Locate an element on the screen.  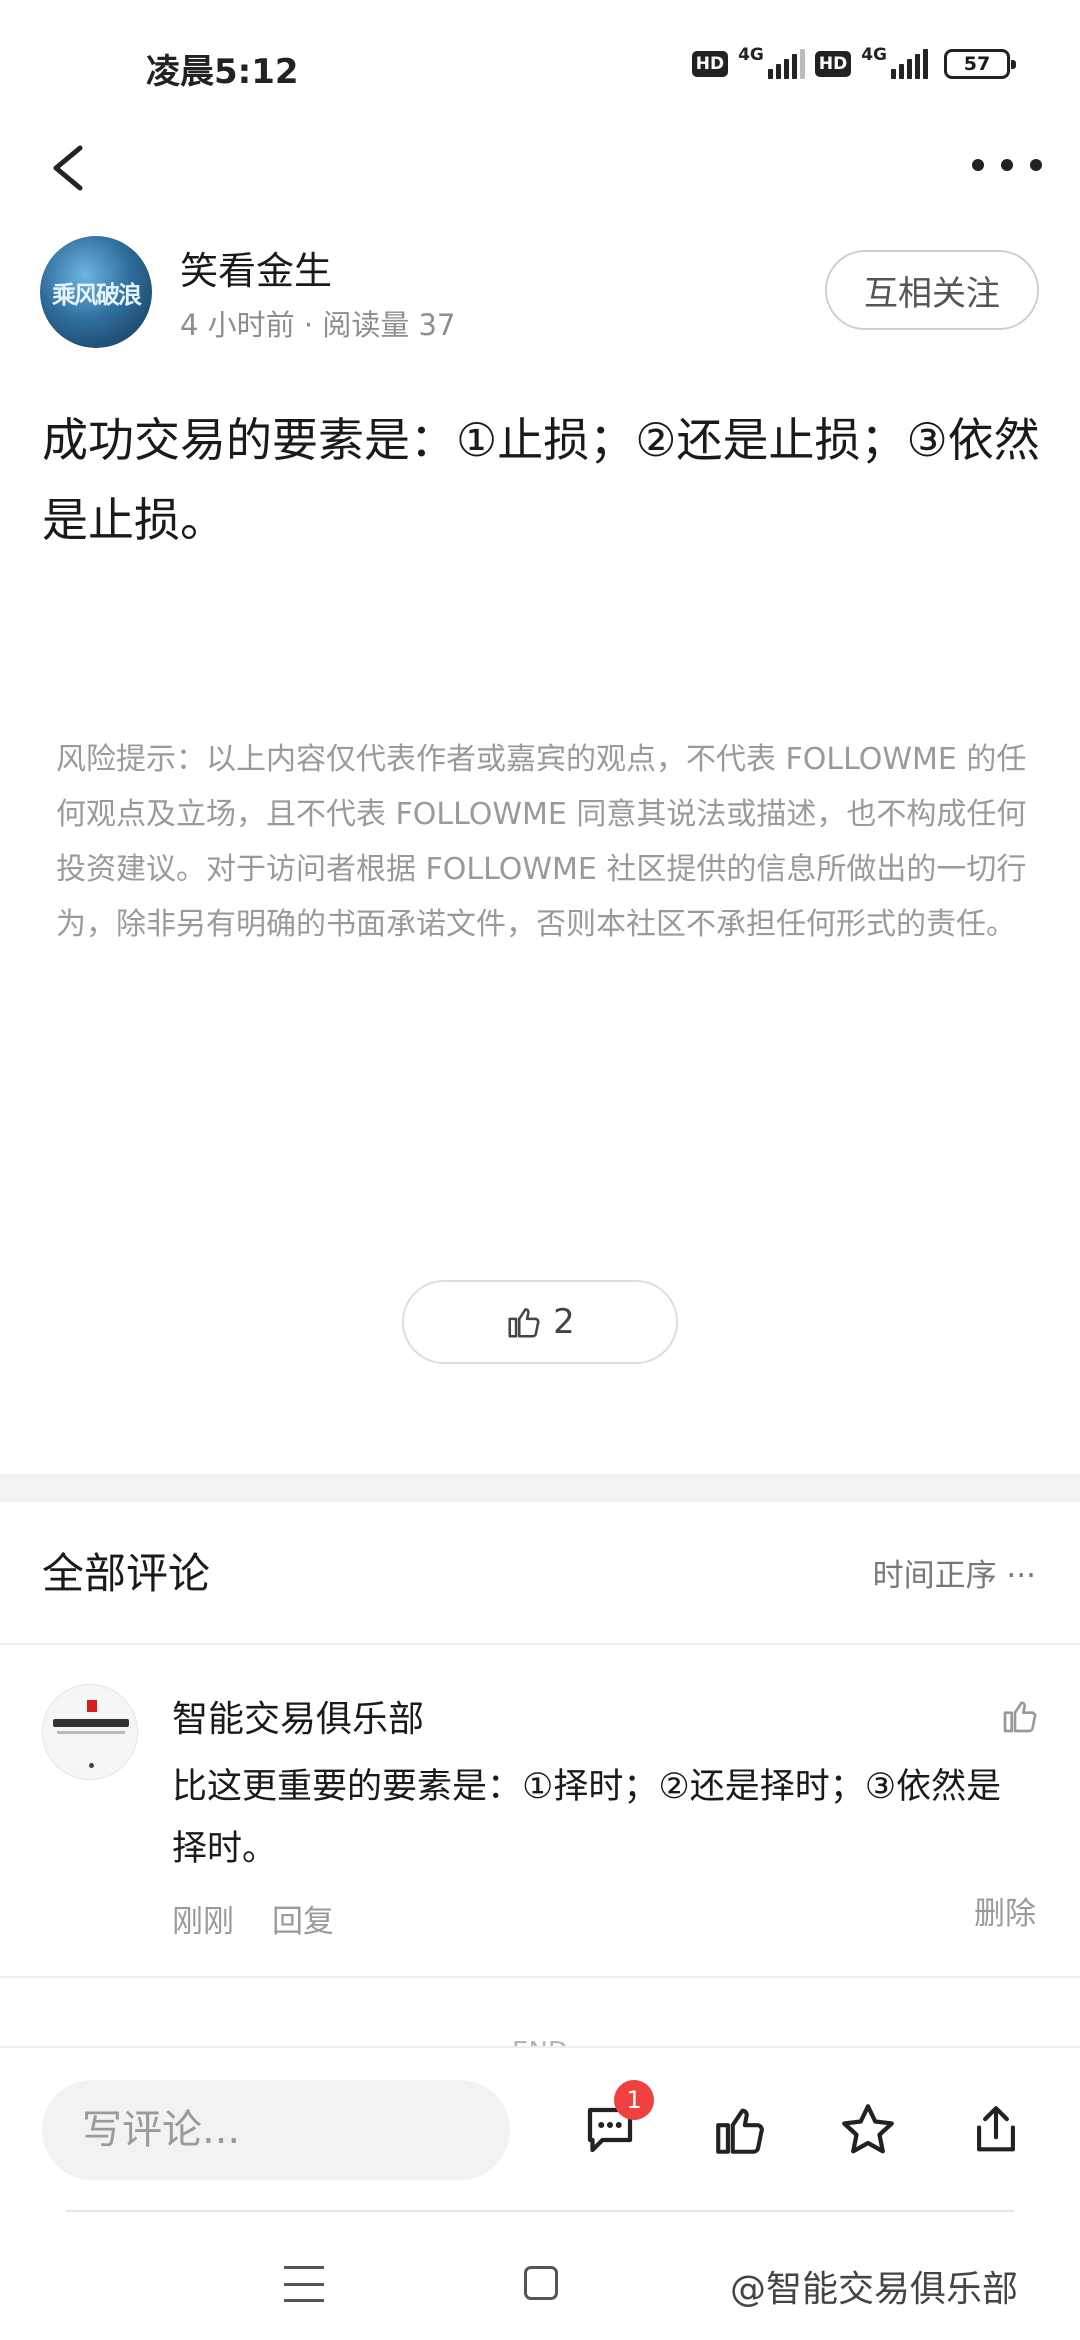
author-name: 笑看金生 is located at coordinates (256, 267).